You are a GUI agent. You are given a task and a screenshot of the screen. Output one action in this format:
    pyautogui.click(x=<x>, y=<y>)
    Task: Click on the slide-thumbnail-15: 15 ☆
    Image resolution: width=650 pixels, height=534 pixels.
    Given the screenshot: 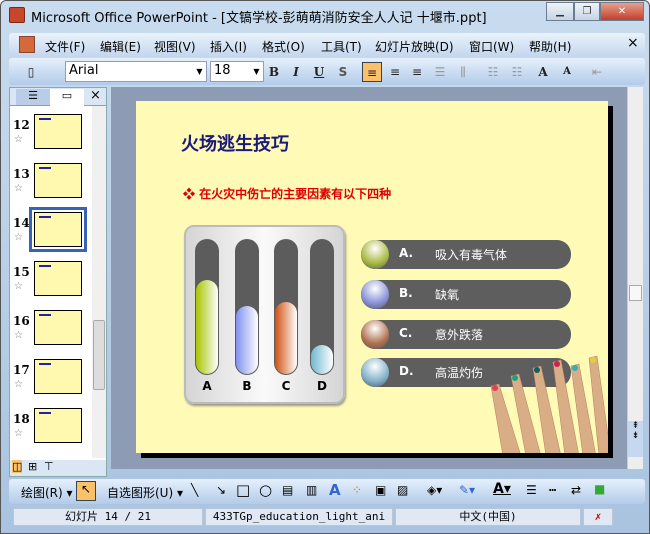 What is the action you would take?
    pyautogui.click(x=53, y=281)
    